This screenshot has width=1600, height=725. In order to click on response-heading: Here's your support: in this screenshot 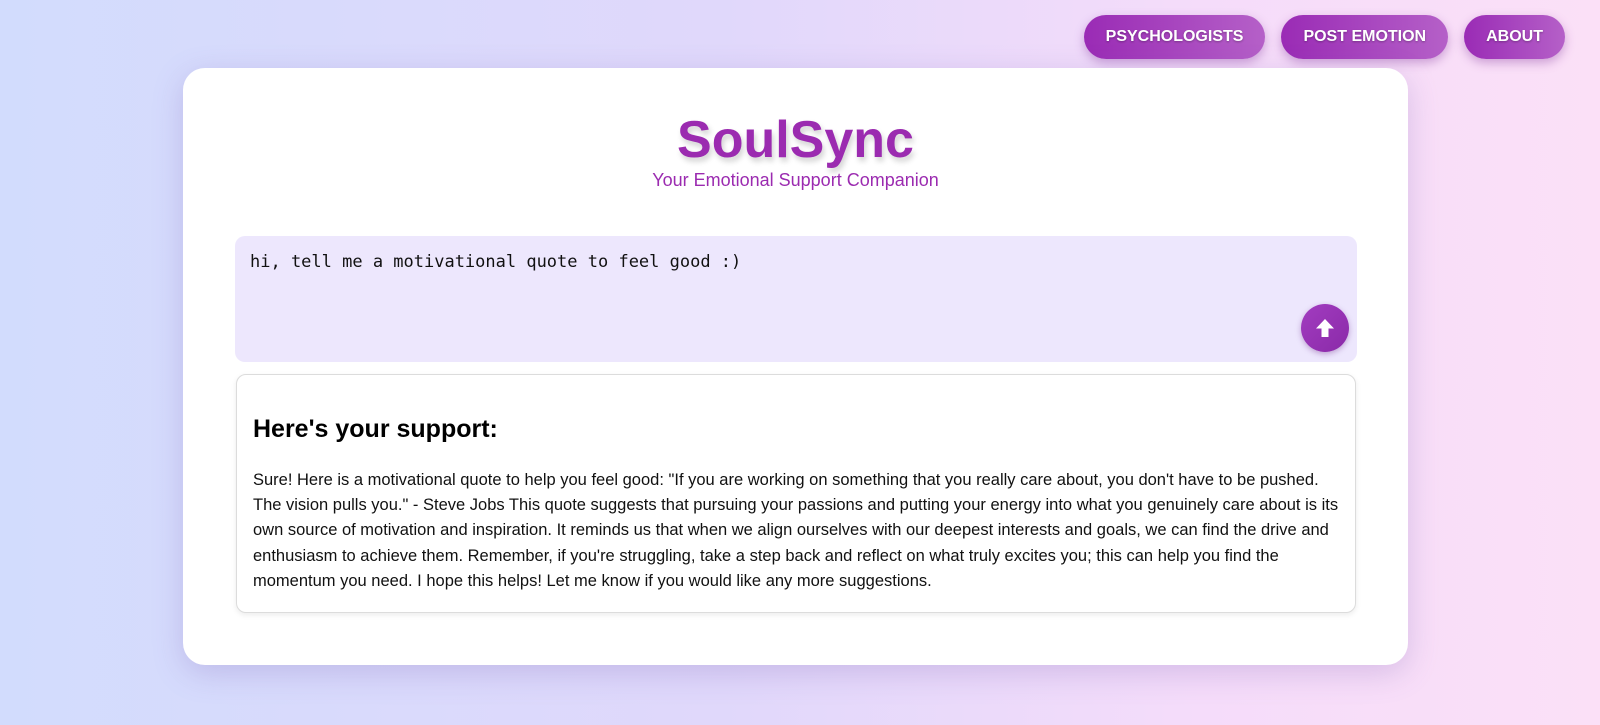, I will do `click(375, 429)`.